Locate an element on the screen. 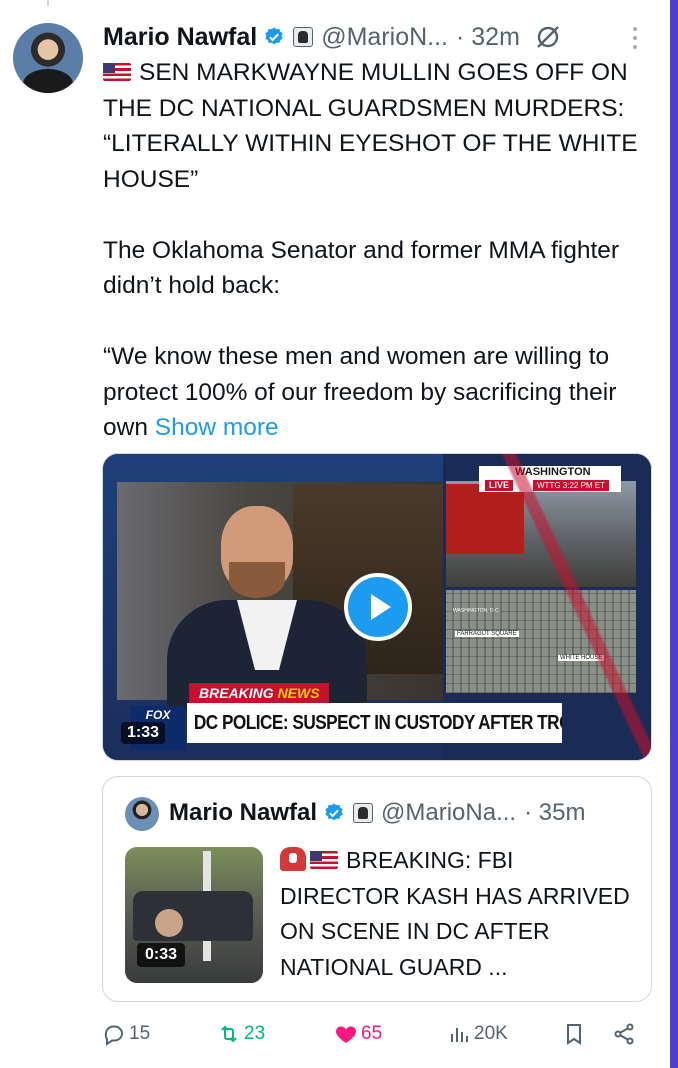 The height and width of the screenshot is (1068, 678). share-button is located at coordinates (625, 1034).